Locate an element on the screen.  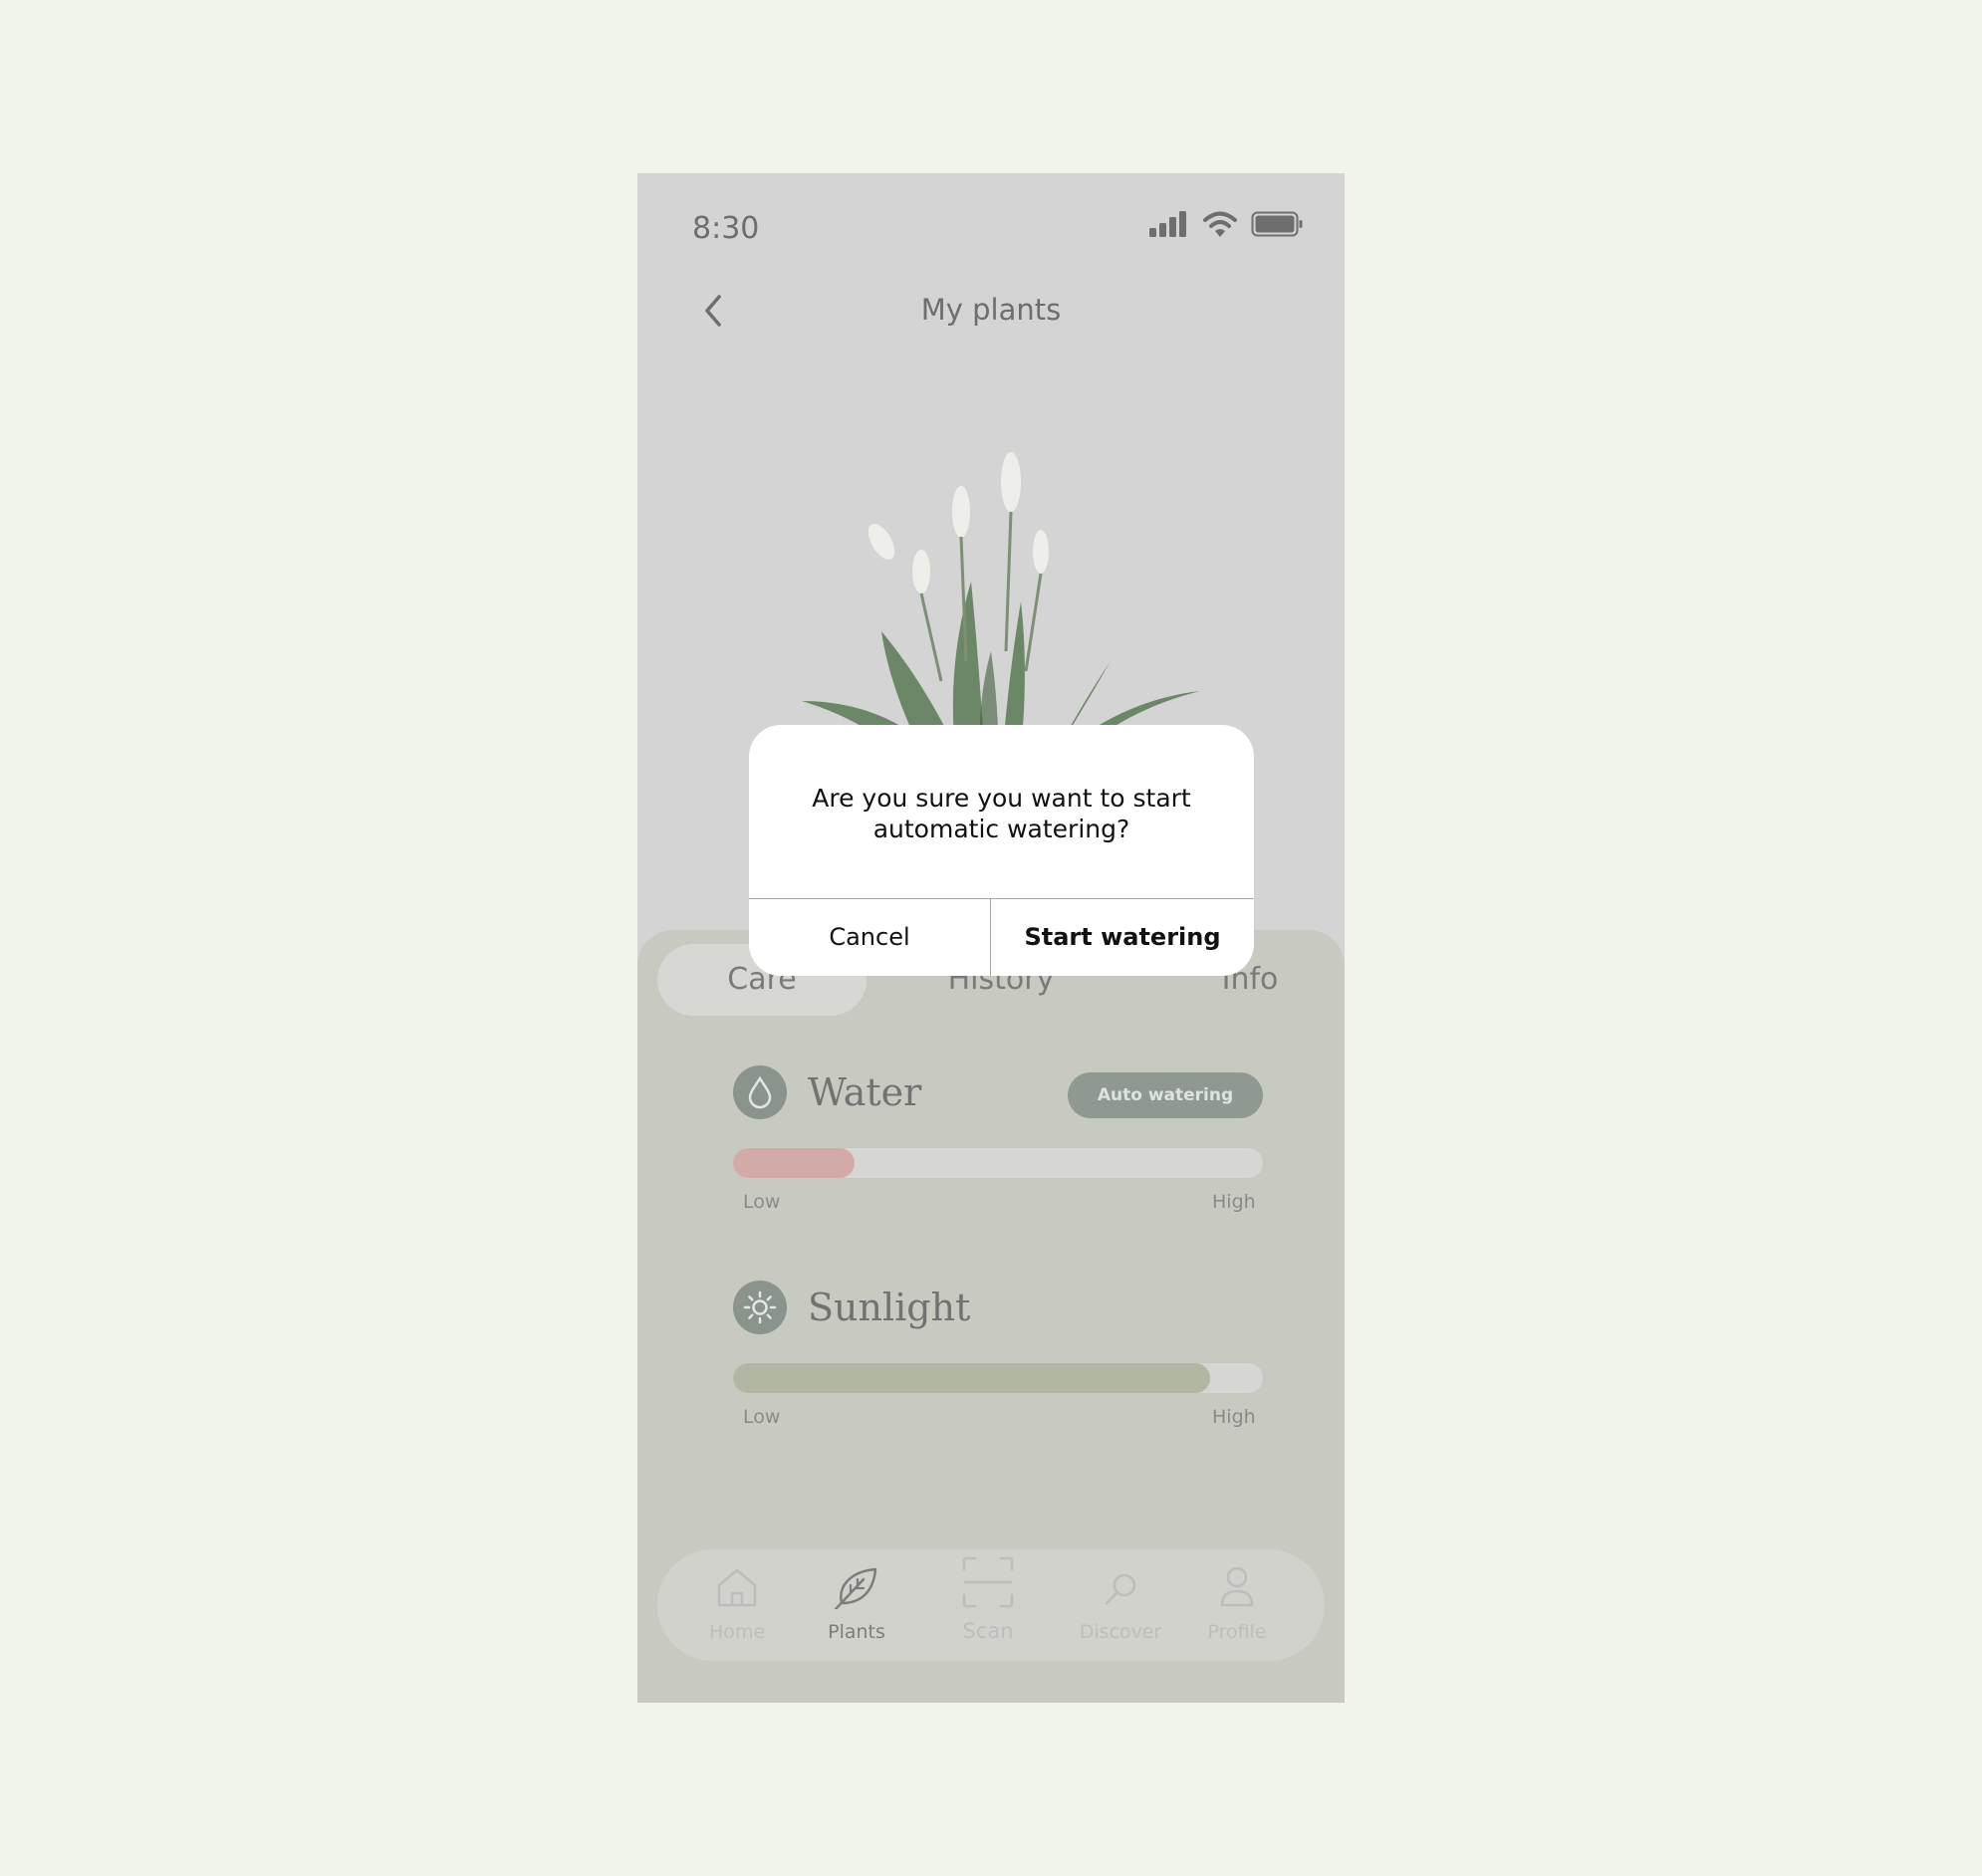
profile-icon is located at coordinates (1237, 1587).